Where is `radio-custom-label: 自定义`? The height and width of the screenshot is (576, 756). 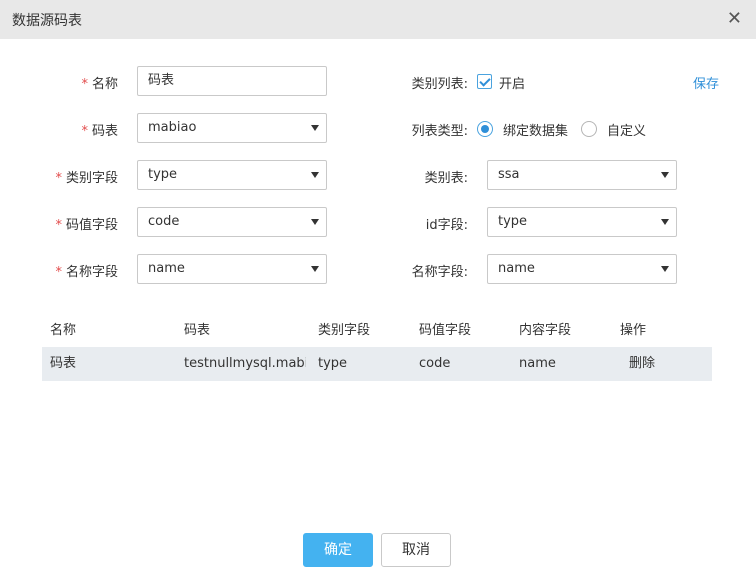
radio-custom-label: 自定义 is located at coordinates (627, 131).